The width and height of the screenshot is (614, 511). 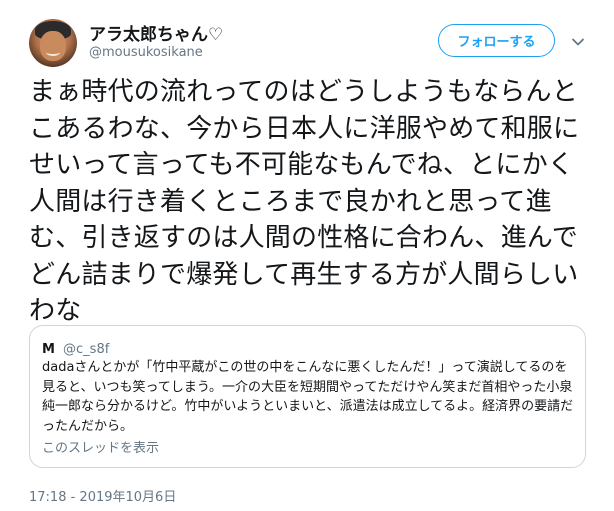 I want to click on avatar-face, so click(x=53, y=46).